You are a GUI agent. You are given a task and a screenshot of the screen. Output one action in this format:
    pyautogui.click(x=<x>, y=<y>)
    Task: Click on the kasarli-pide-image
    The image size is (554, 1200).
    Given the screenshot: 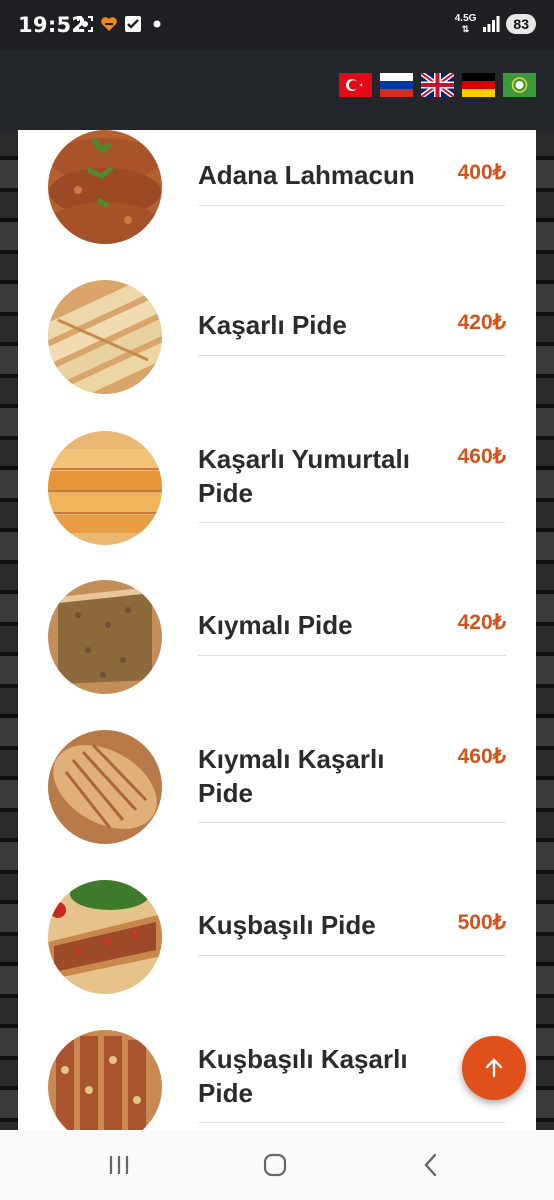 What is the action you would take?
    pyautogui.click(x=105, y=337)
    